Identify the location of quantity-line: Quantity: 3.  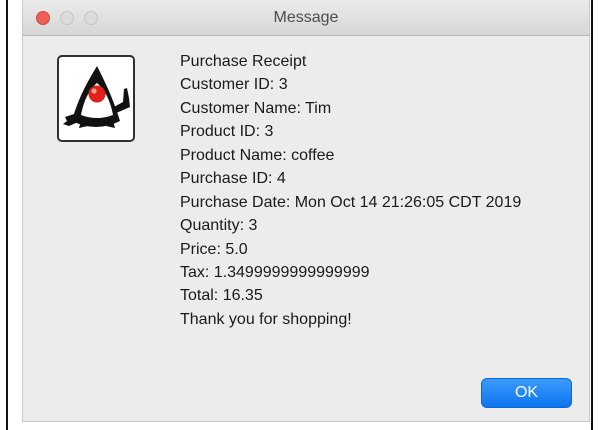
(219, 226).